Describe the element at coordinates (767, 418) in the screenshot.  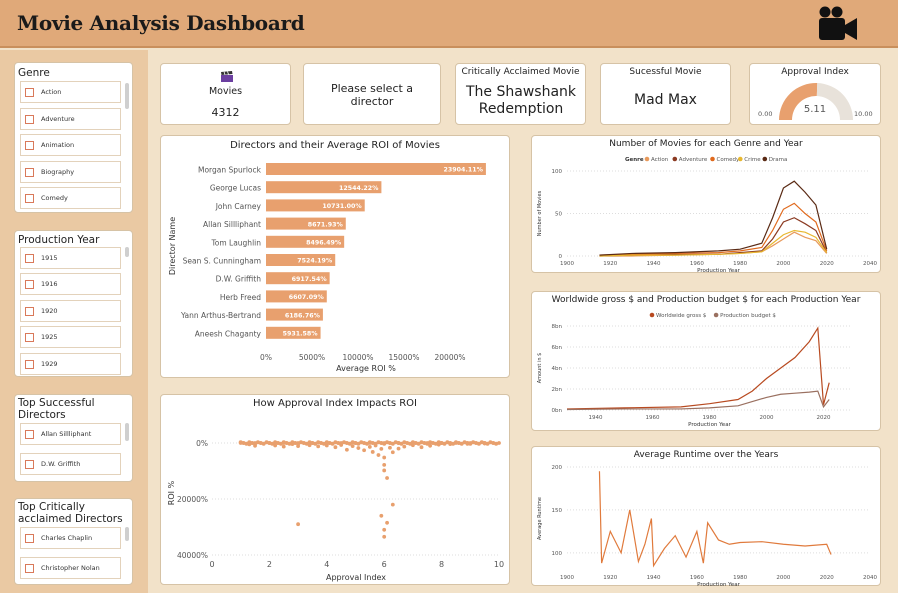
I see `x-tick-label: 2000` at that location.